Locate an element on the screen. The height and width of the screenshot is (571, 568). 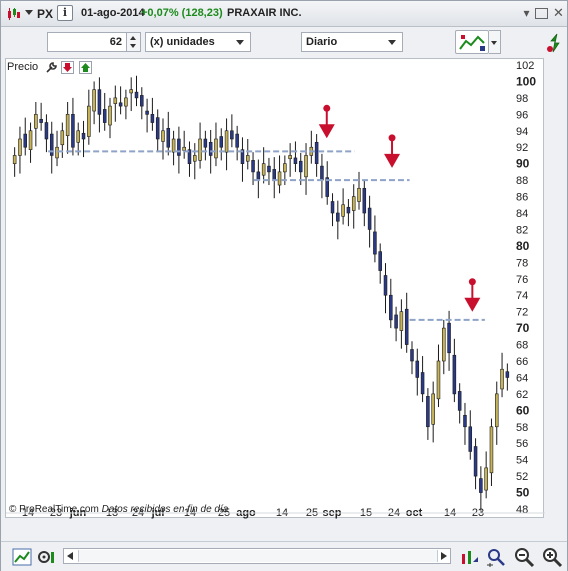
up-arrow-indicator-icon is located at coordinates (85, 67).